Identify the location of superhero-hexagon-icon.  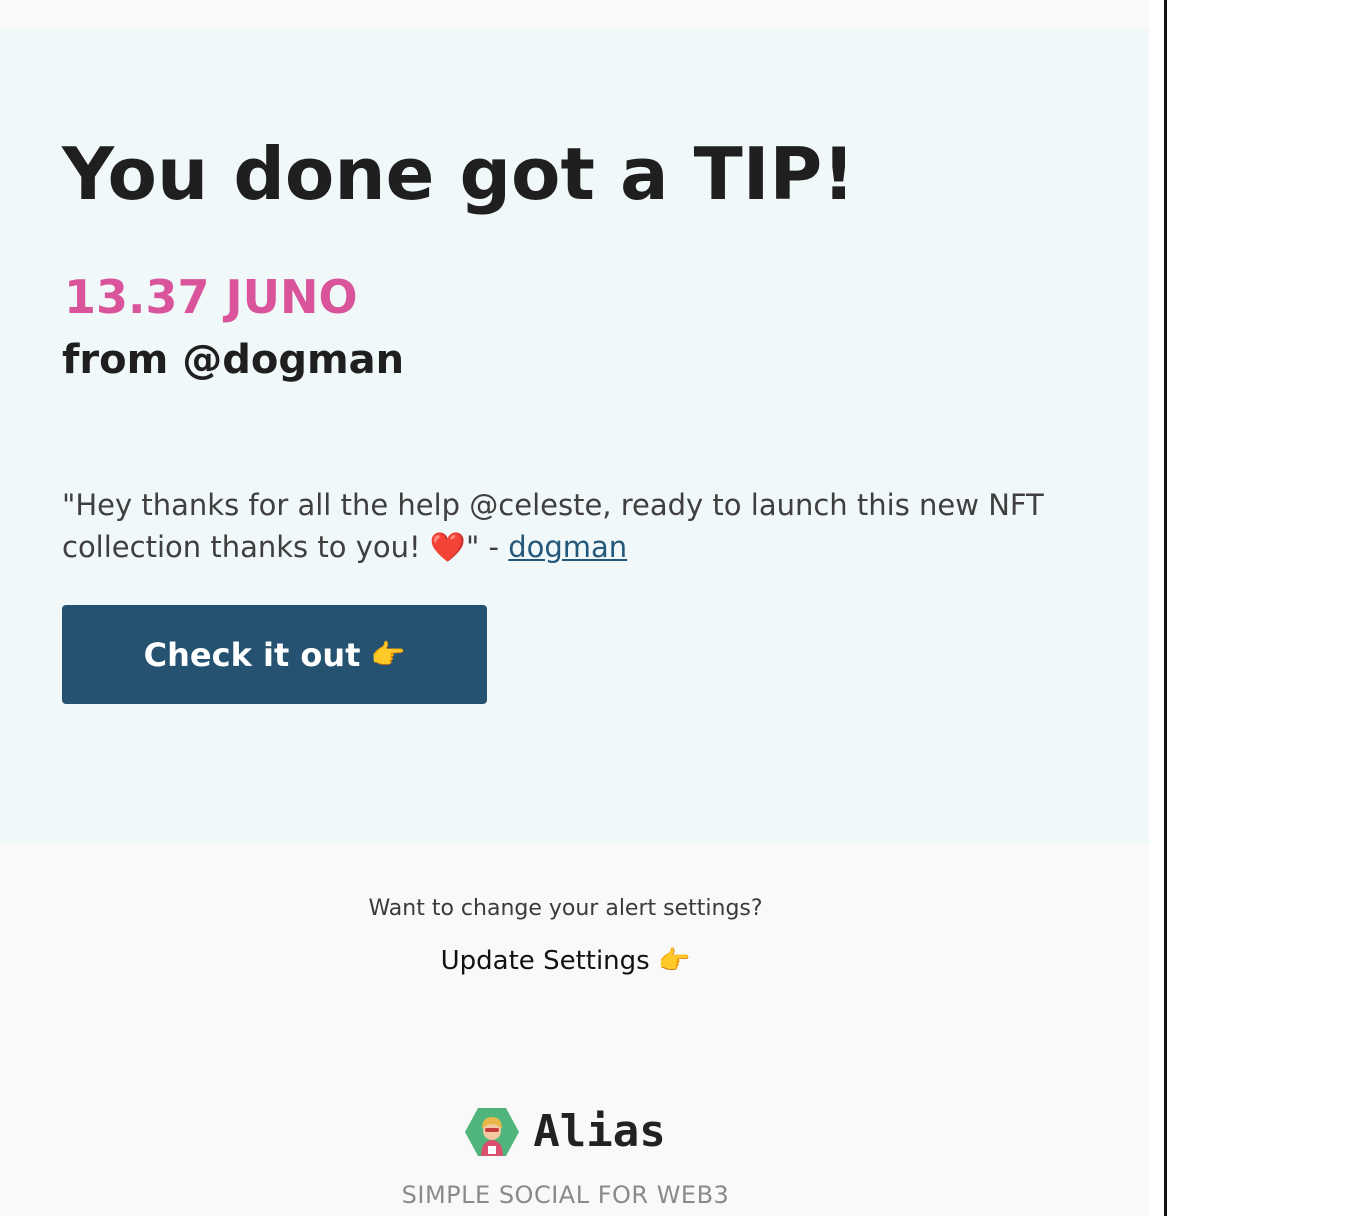
(492, 1132).